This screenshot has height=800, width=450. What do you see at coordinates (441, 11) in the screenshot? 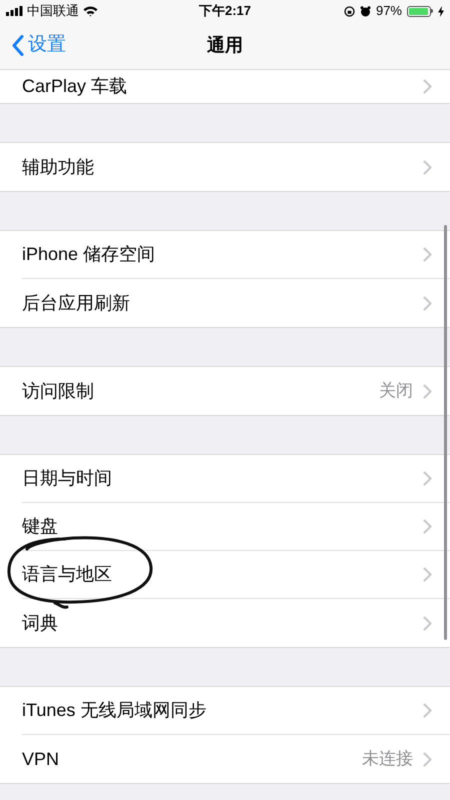
I see `charging-icon` at bounding box center [441, 11].